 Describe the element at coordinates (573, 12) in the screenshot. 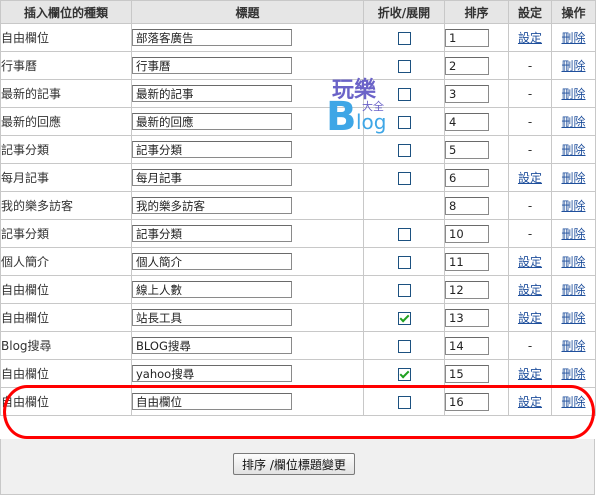

I see `header-action: 操作` at that location.